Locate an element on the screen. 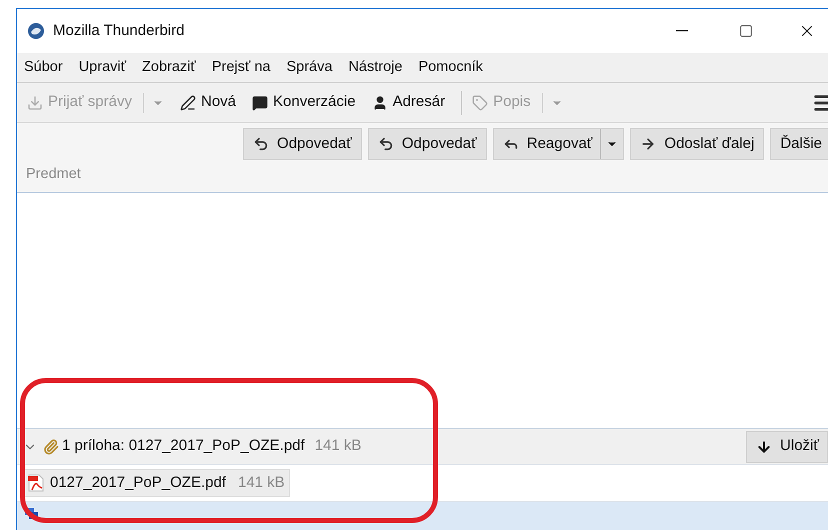 This screenshot has width=828, height=530. download-icon is located at coordinates (35, 102).